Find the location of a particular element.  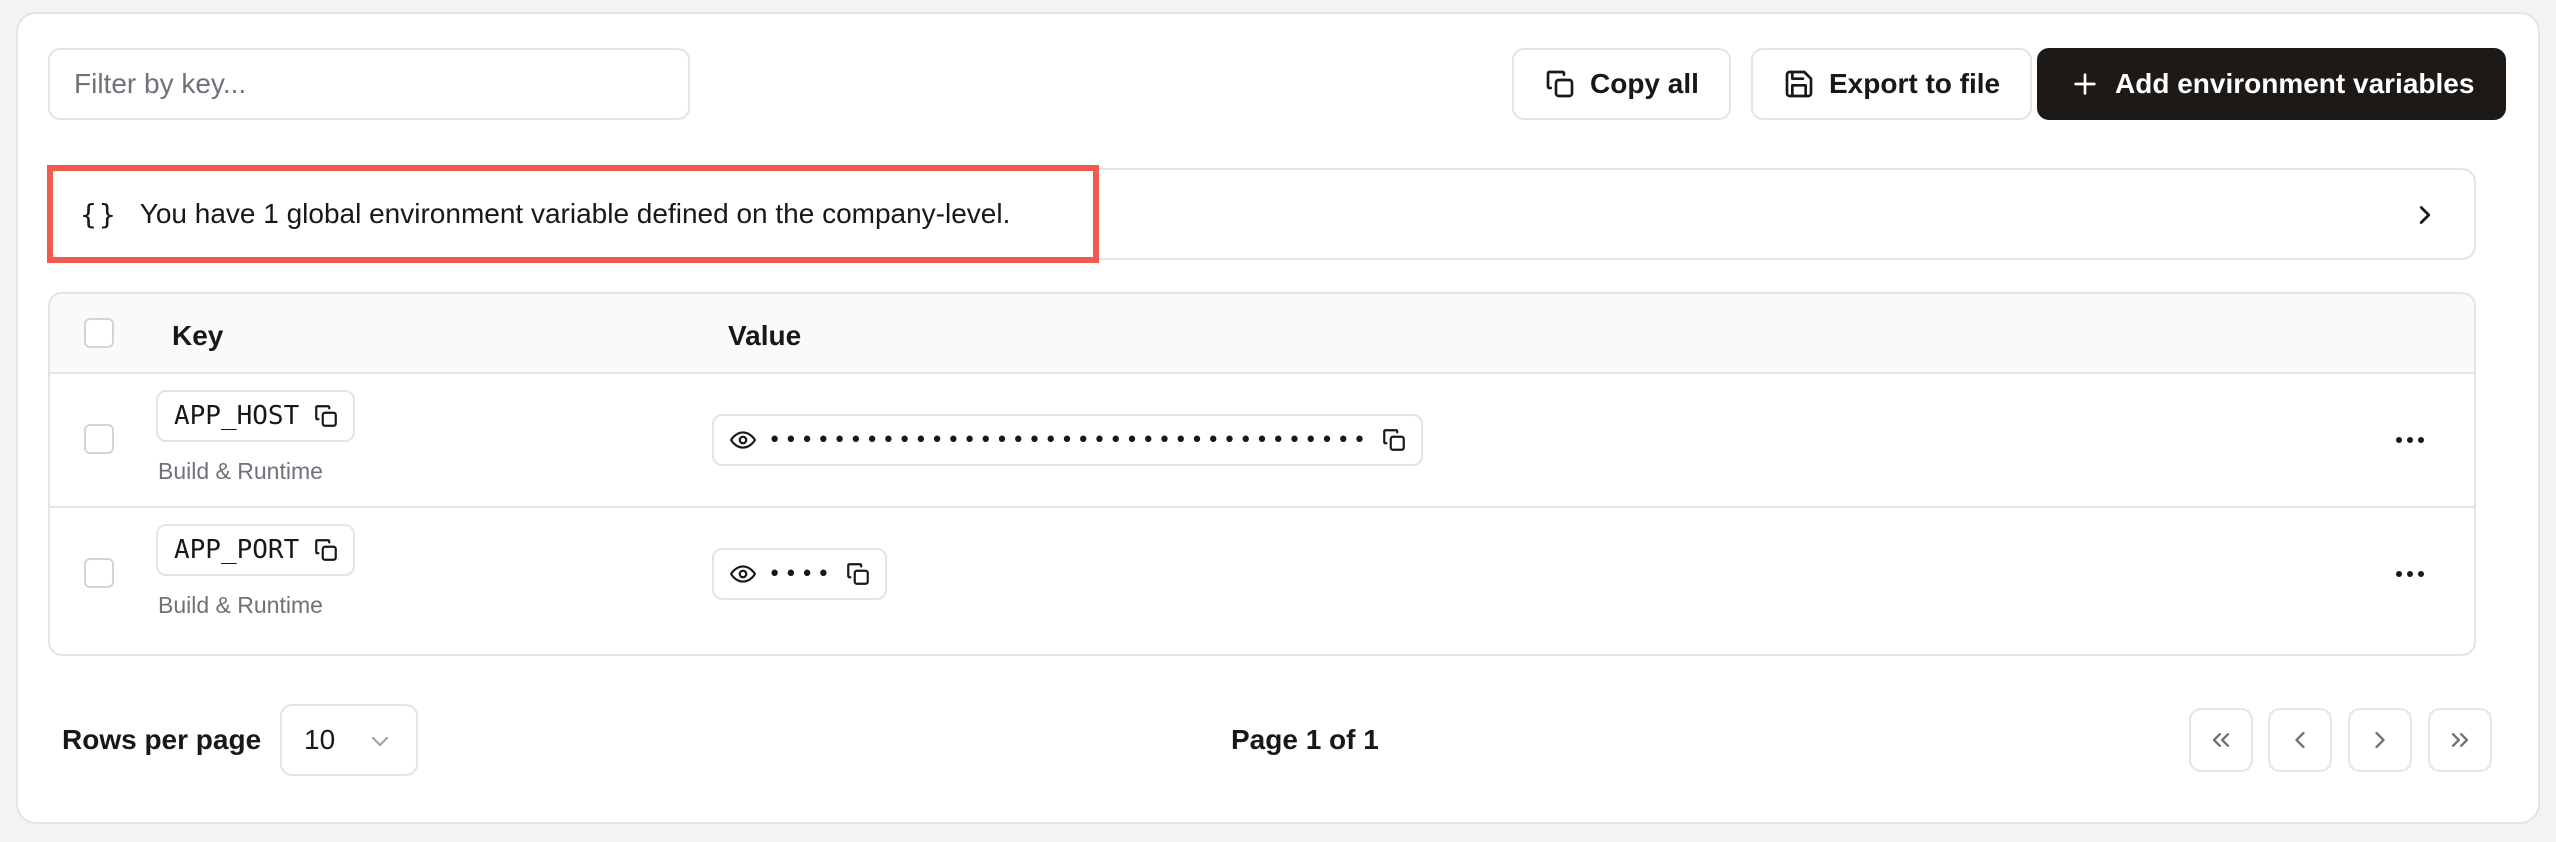

copy-all-button: Copy all is located at coordinates (1621, 84).